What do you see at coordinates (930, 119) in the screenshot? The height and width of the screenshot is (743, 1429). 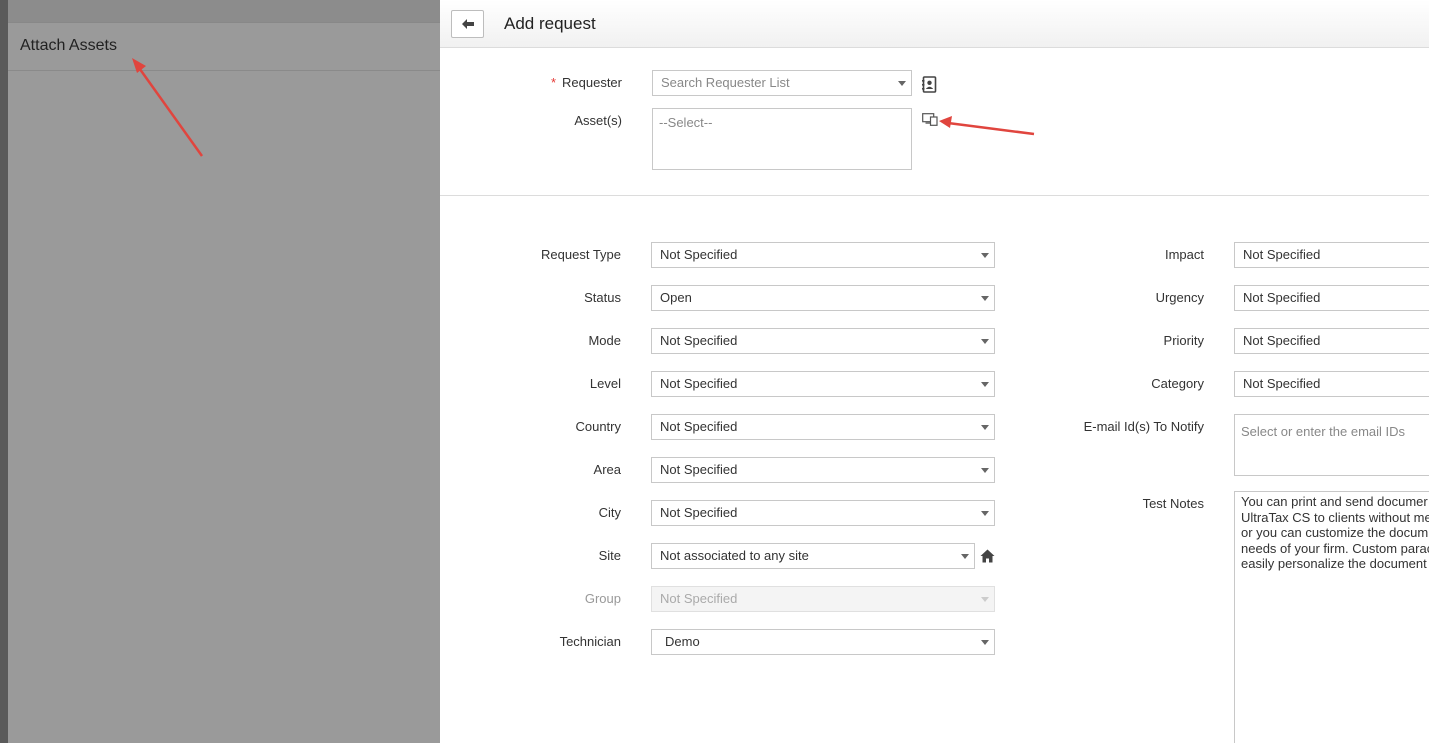 I see `attach-asset-icon` at bounding box center [930, 119].